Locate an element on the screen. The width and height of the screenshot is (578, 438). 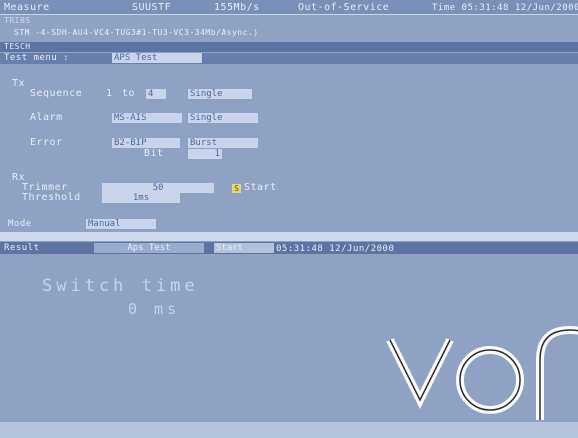
status-service: Out-of-Service is located at coordinates (344, 7).